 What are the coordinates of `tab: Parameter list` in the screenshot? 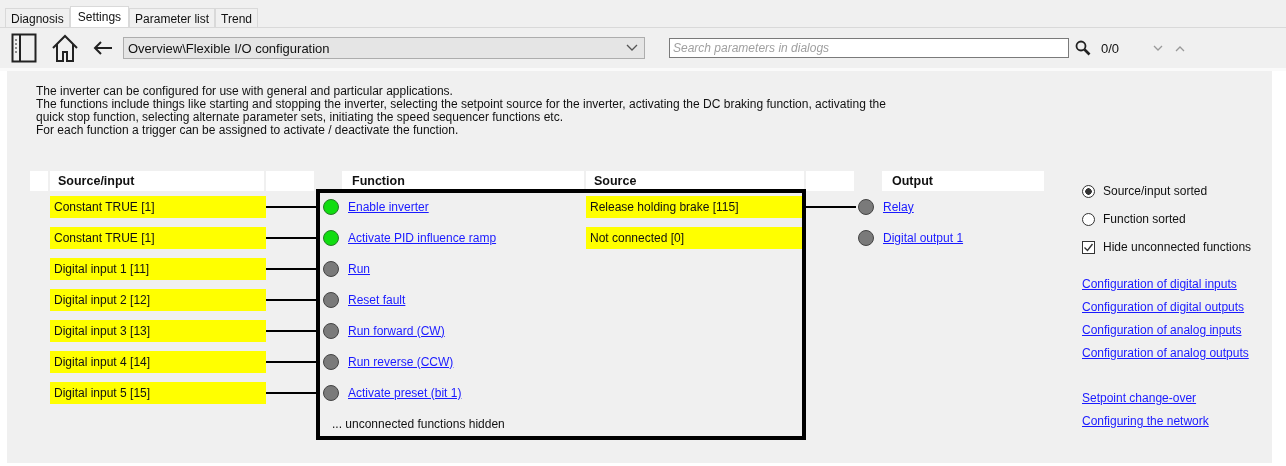 It's located at (172, 17).